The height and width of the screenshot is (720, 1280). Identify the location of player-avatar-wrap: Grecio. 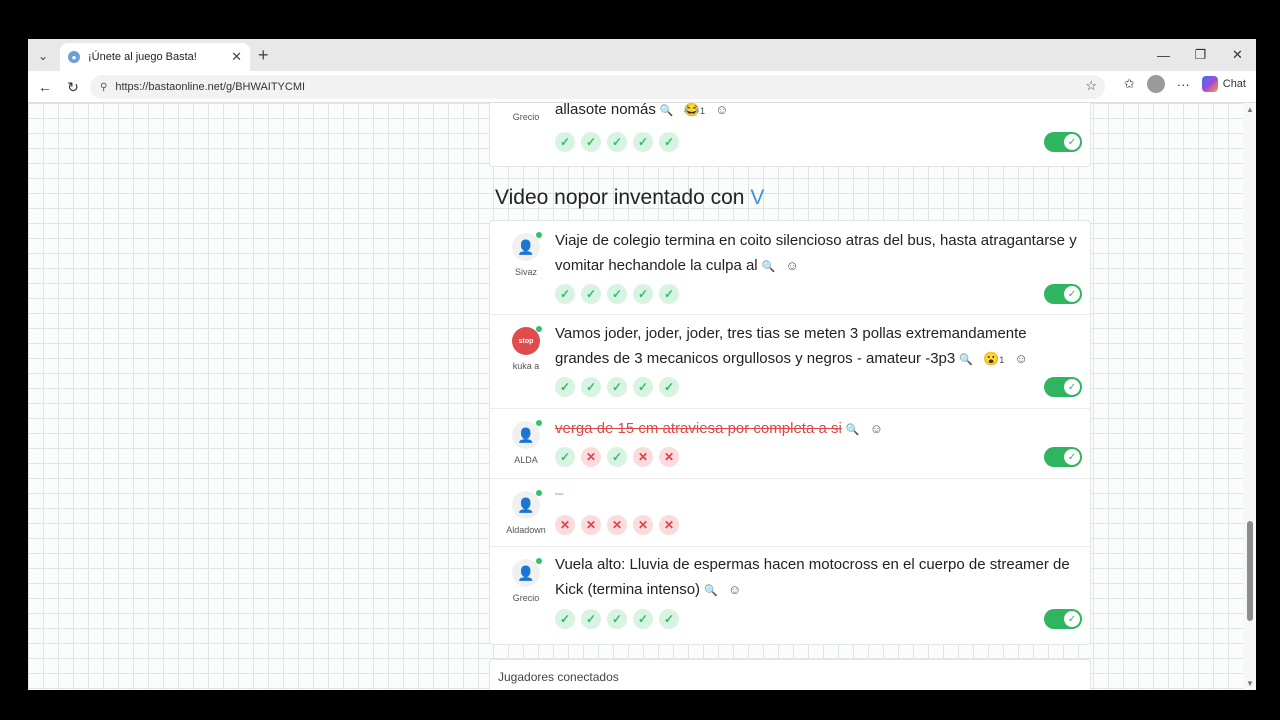
(526, 112).